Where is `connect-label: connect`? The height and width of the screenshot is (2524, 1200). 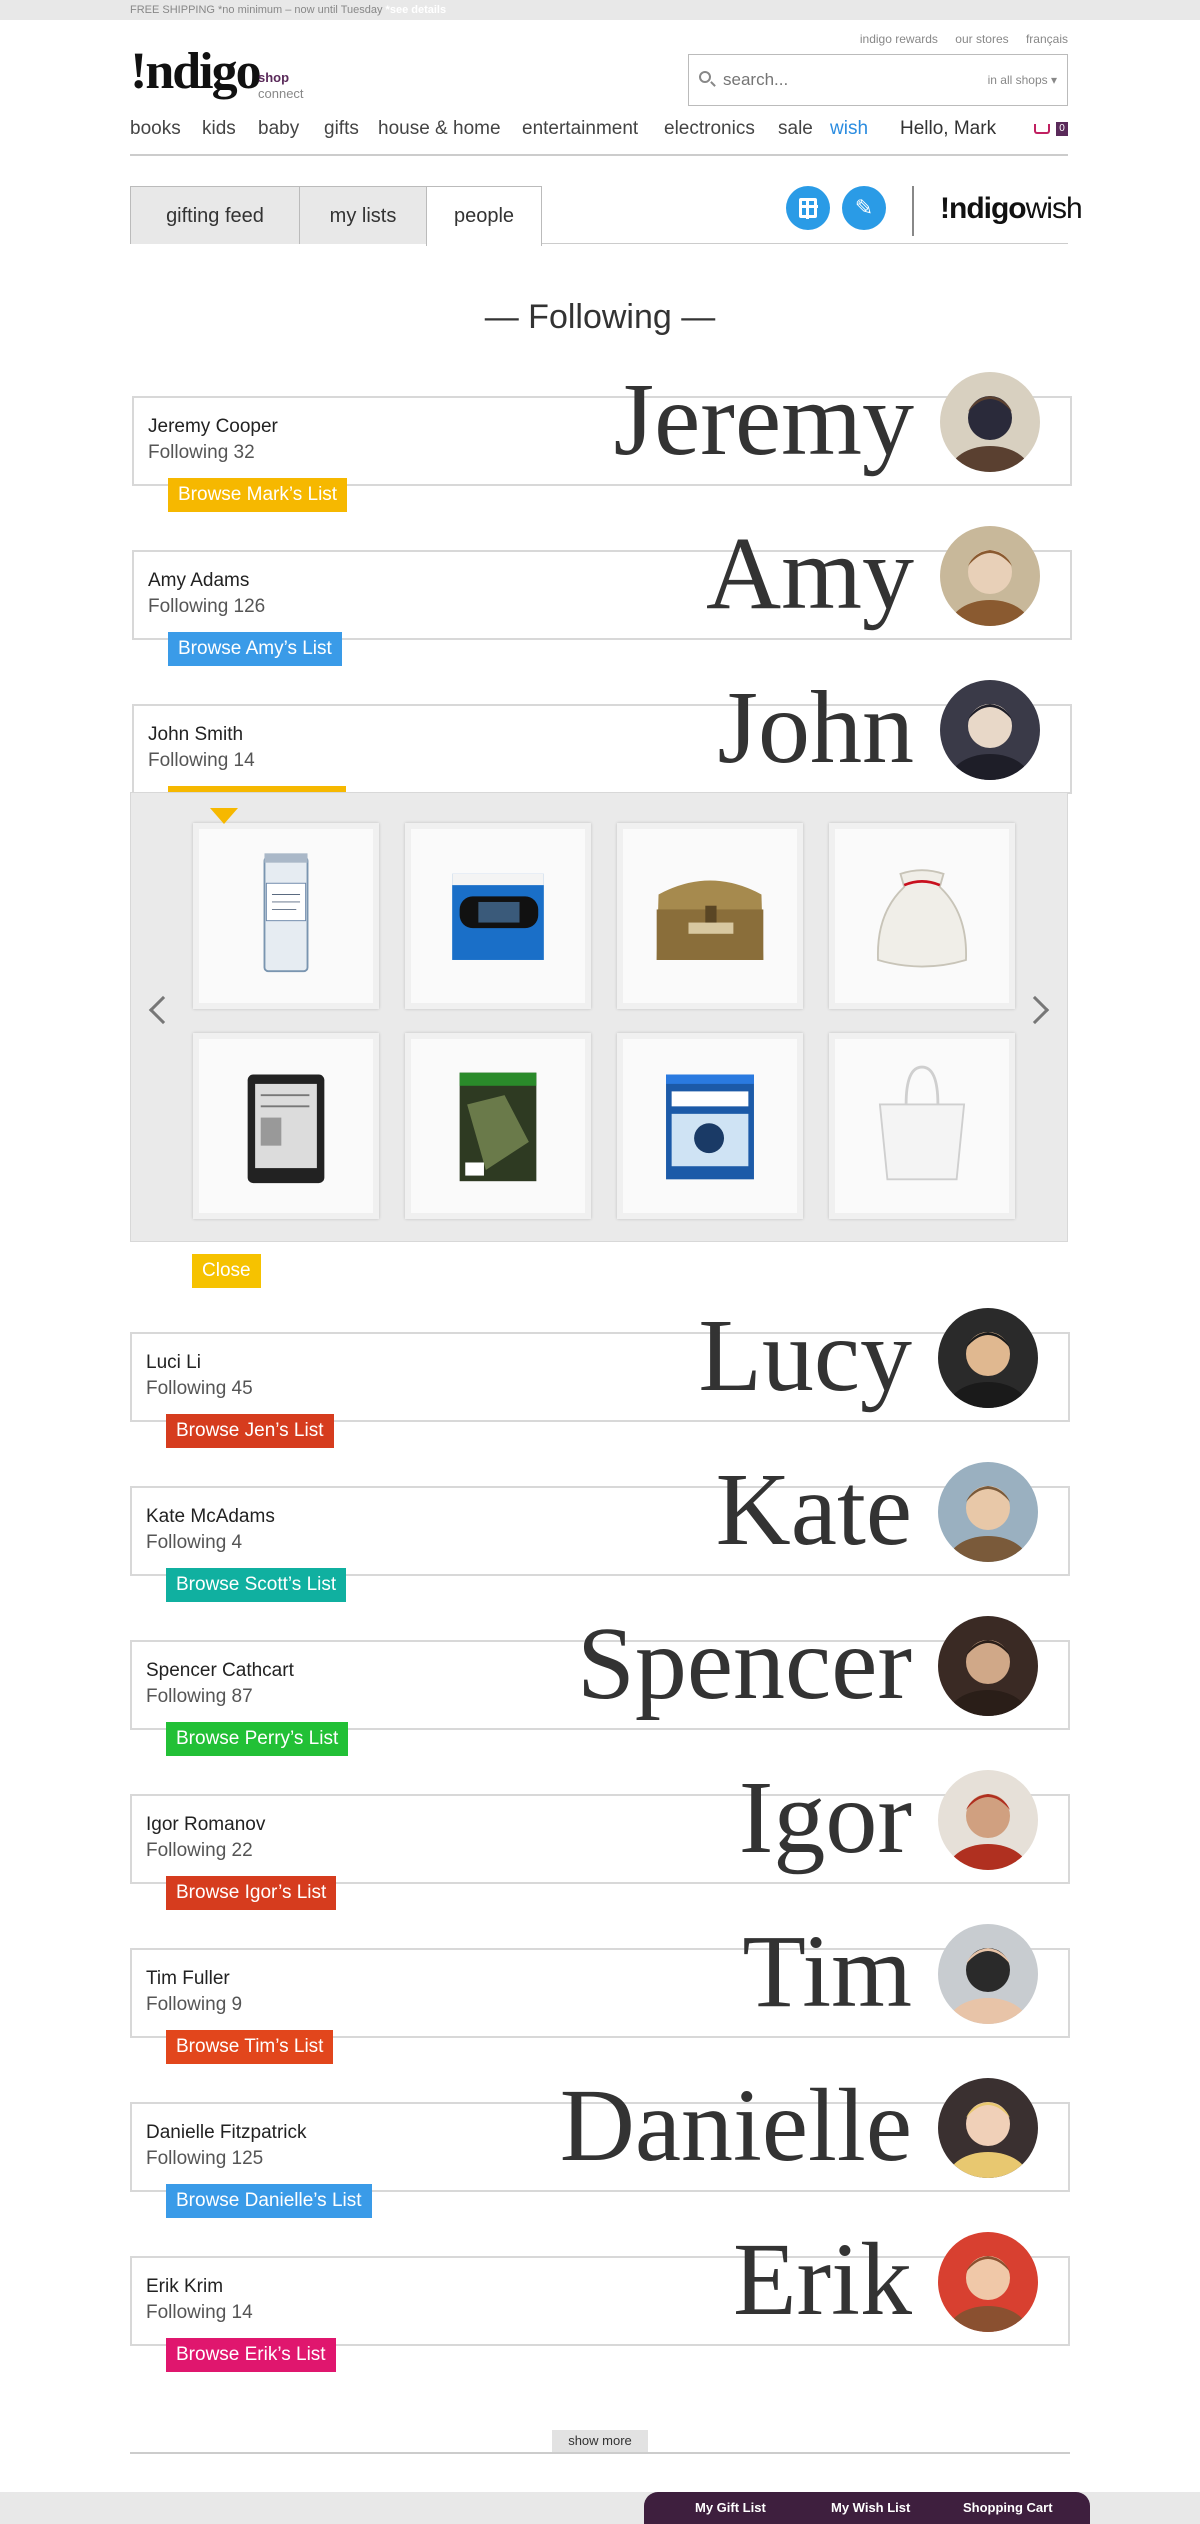 connect-label: connect is located at coordinates (281, 94).